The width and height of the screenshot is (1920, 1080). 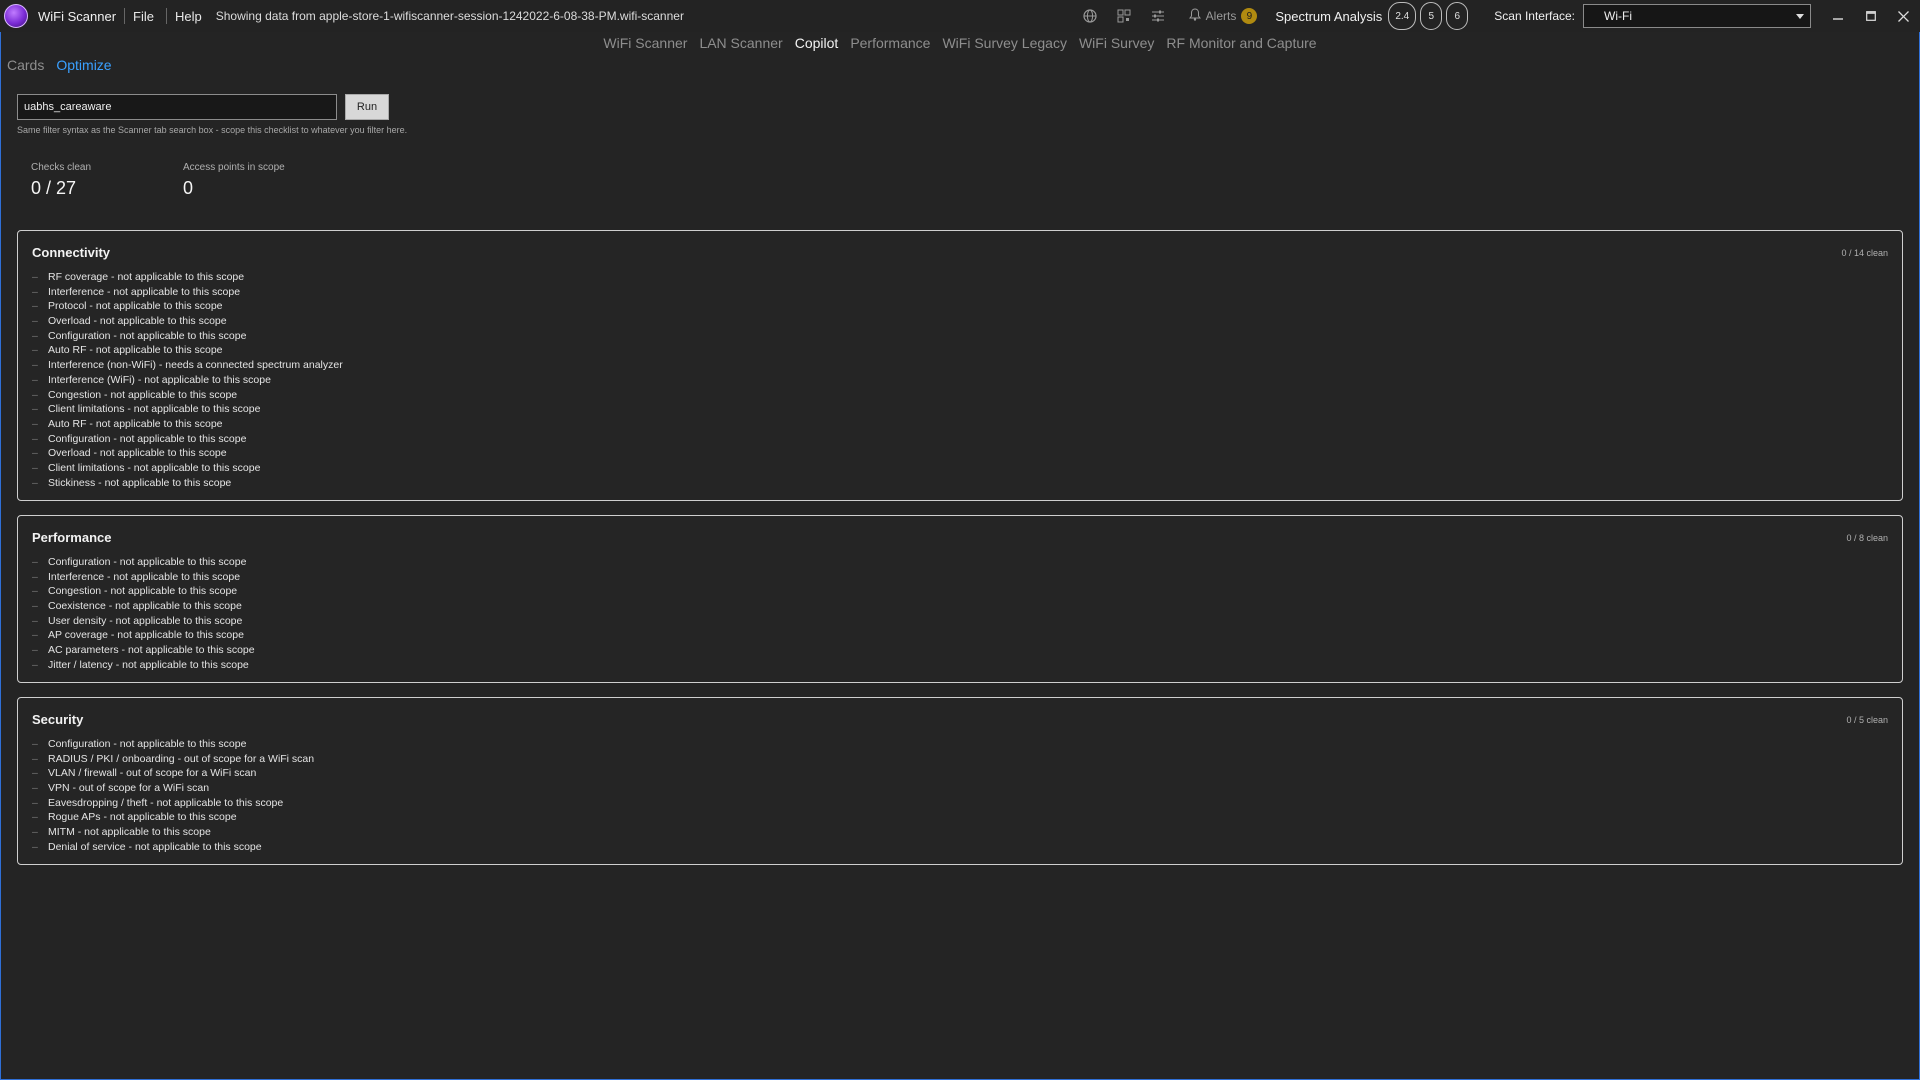 I want to click on scope-filter-input, so click(x=177, y=107).